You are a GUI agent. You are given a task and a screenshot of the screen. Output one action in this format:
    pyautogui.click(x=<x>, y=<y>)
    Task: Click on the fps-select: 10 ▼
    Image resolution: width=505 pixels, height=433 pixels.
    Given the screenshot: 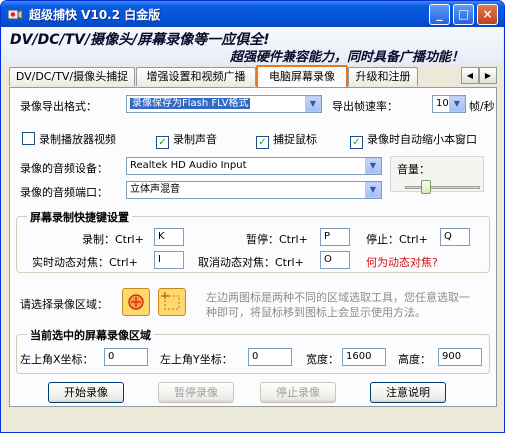 What is the action you would take?
    pyautogui.click(x=449, y=104)
    